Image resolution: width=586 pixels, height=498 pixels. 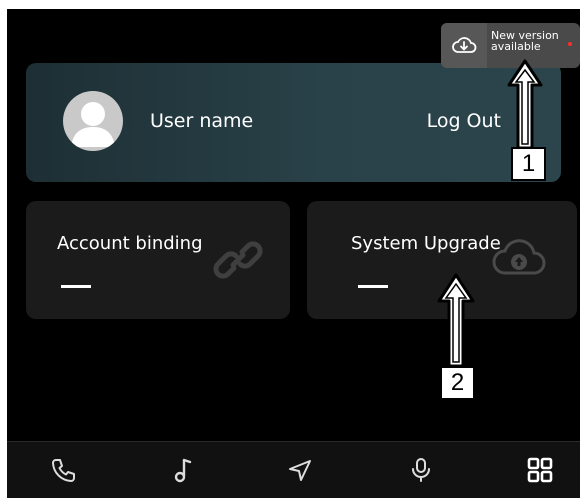 I want to click on bottom-nav-bar, so click(x=293, y=470).